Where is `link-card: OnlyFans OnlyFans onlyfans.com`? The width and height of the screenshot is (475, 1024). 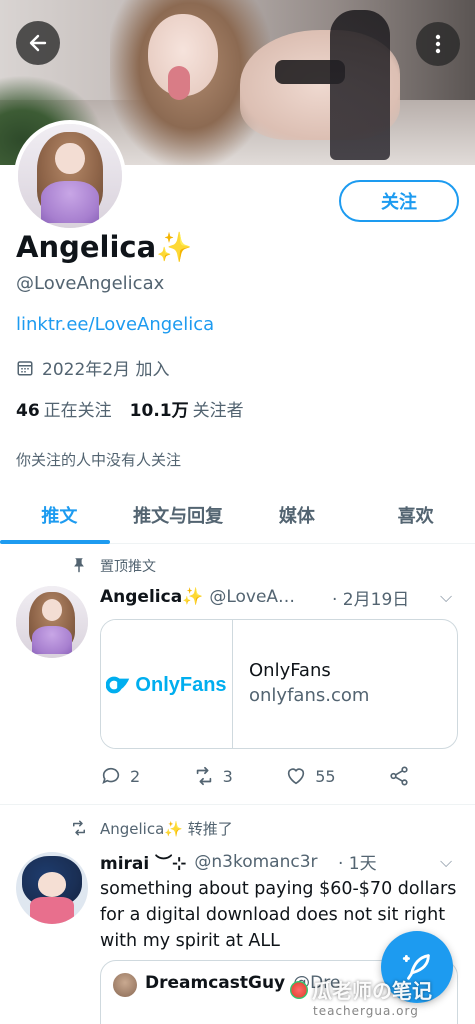
link-card: OnlyFans OnlyFans onlyfans.com is located at coordinates (279, 684).